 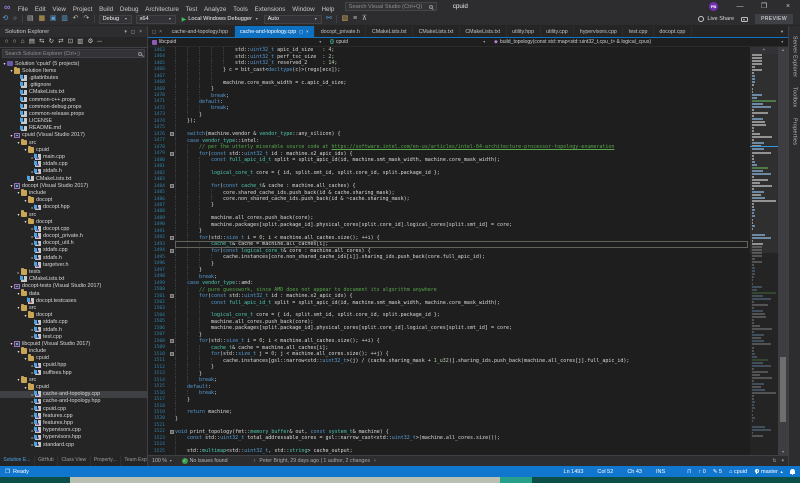 I want to click on editor-tab: cache-and-topology.hpp, so click(x=200, y=31).